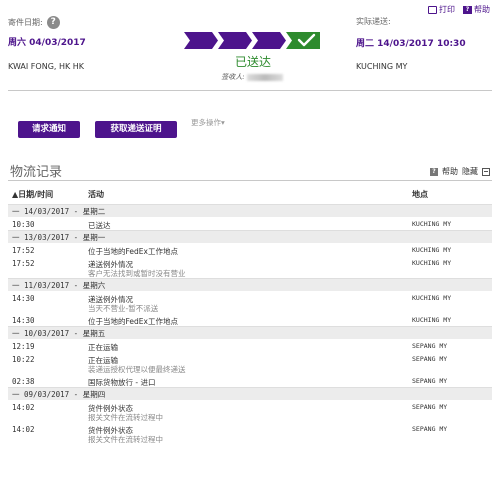  Describe the element at coordinates (208, 122) in the screenshot. I see `more-actions-dropdown: 更多操作▾` at that location.